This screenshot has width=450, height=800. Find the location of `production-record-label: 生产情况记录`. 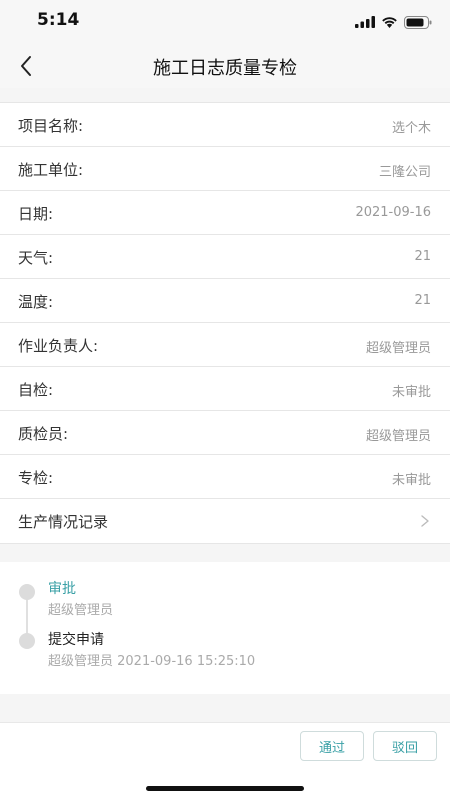

production-record-label: 生产情况记录 is located at coordinates (63, 522).